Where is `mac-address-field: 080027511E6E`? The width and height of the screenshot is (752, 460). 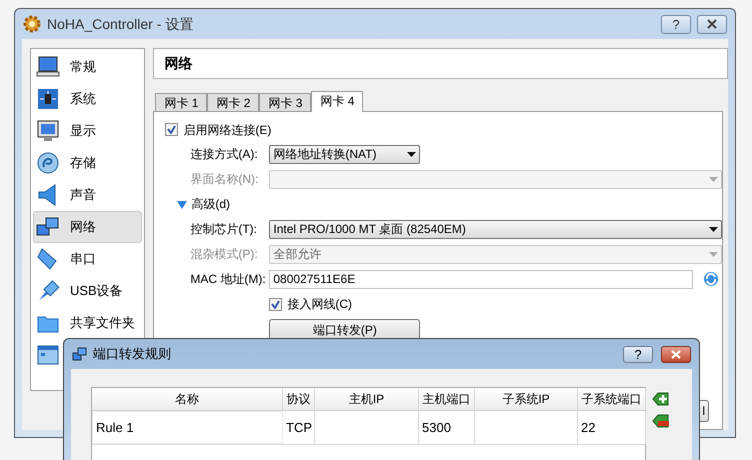 mac-address-field: 080027511E6E is located at coordinates (481, 279).